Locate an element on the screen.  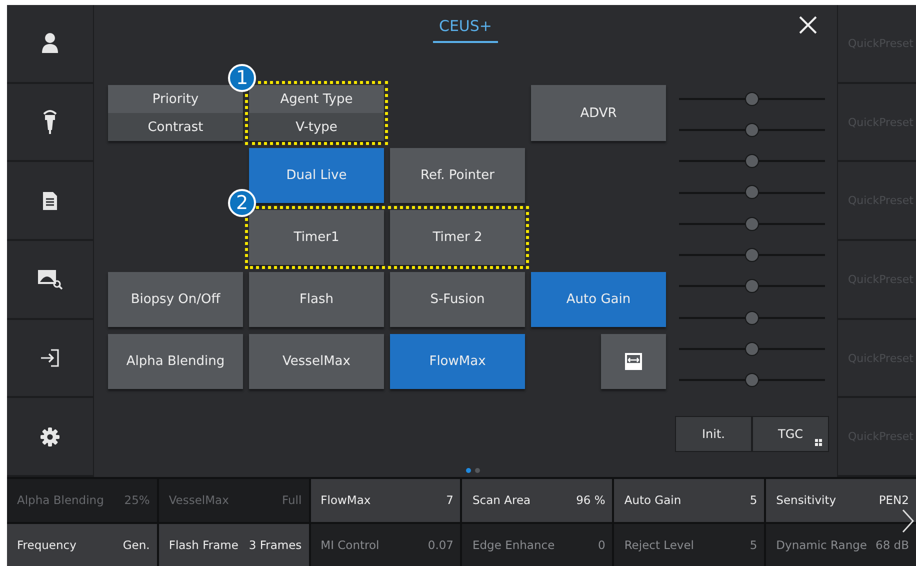
parameter-name: Sensitivity is located at coordinates (806, 500).